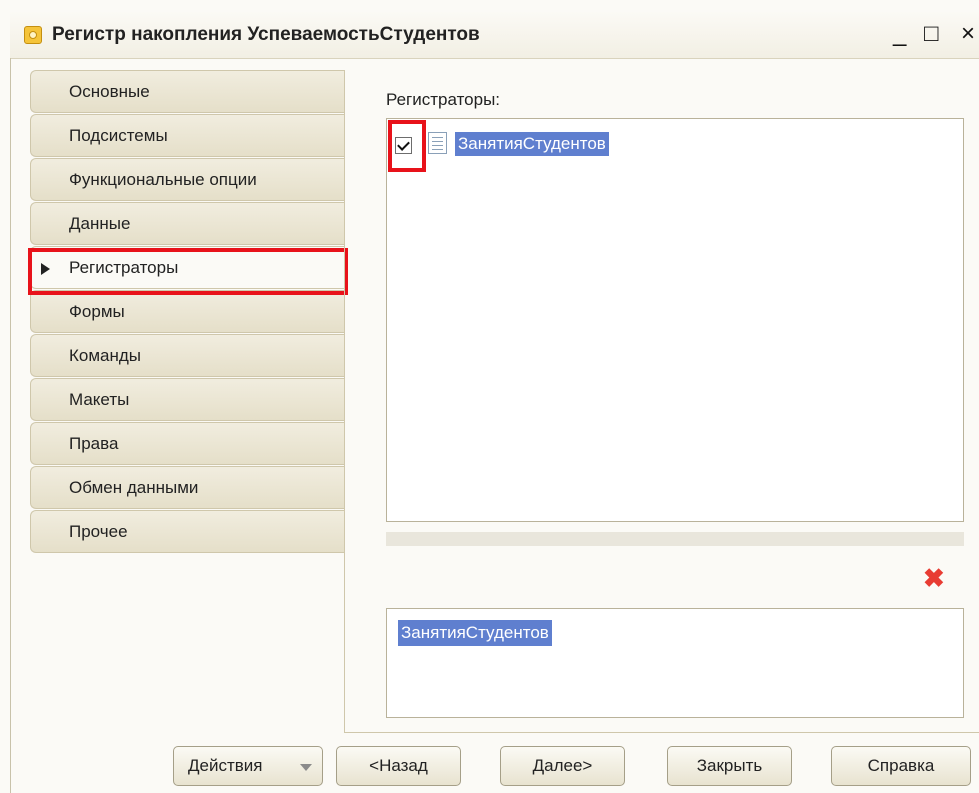 Image resolution: width=979 pixels, height=793 pixels. What do you see at coordinates (675, 663) in the screenshot?
I see `selected-registrators-list: ЗанятияСтудентов` at bounding box center [675, 663].